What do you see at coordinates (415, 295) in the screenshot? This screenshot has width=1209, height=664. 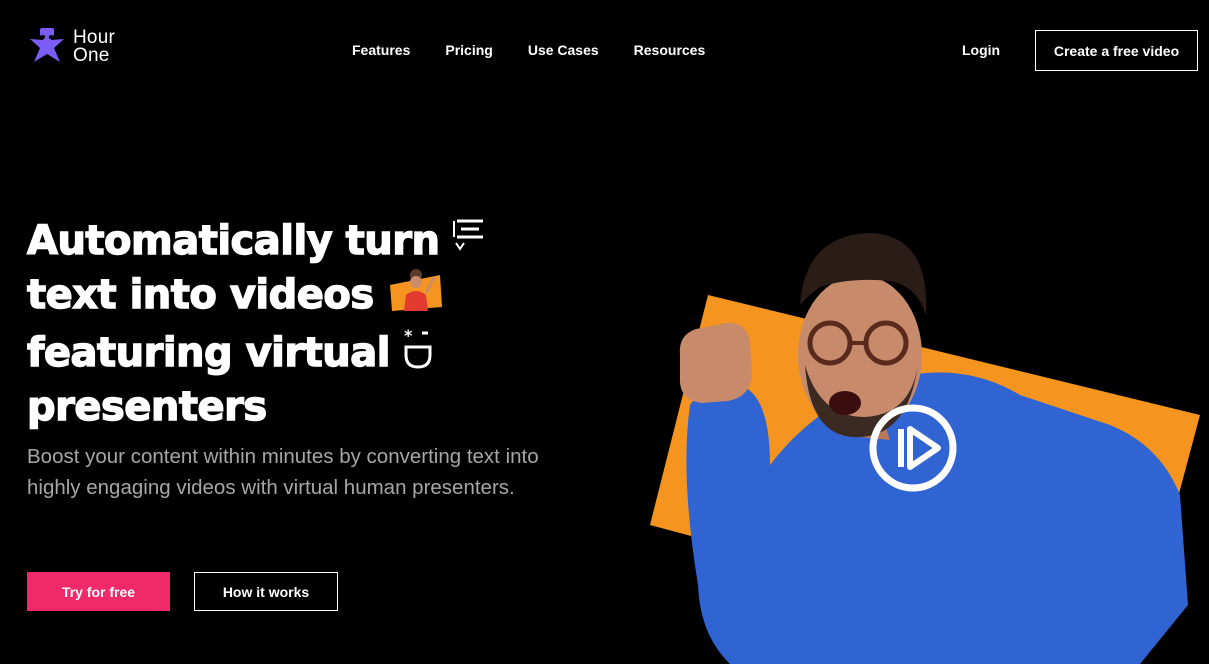 I see `presenter-thumbnail` at bounding box center [415, 295].